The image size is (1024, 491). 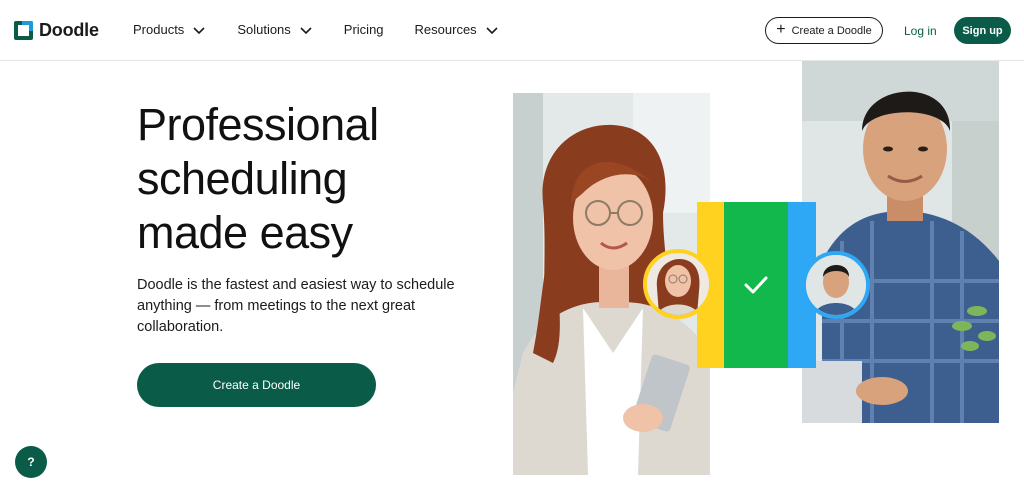 I want to click on hero-title: Professional scheduling made easy, so click(x=258, y=178).